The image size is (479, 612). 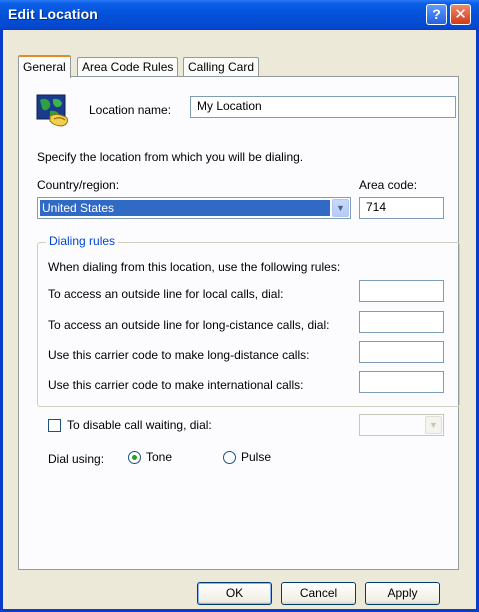 What do you see at coordinates (52, 110) in the screenshot?
I see `globe-phone-icon` at bounding box center [52, 110].